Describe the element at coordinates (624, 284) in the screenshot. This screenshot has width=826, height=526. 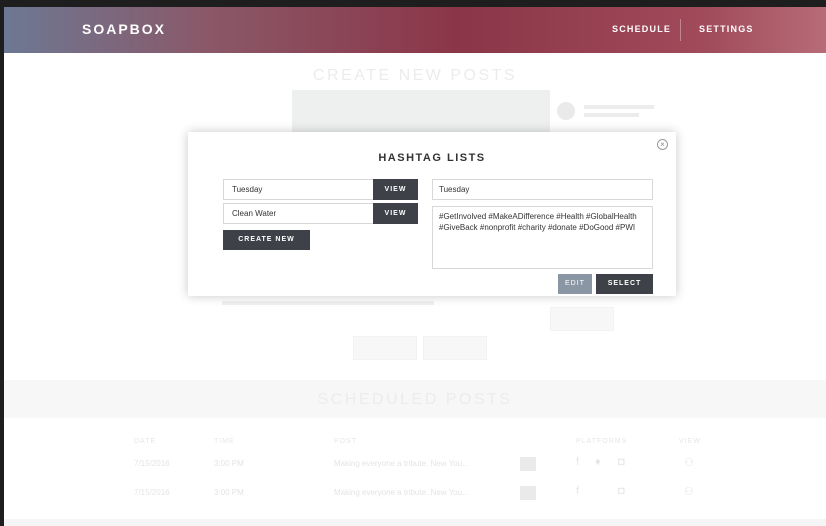
I see `select-button: SELECT` at that location.